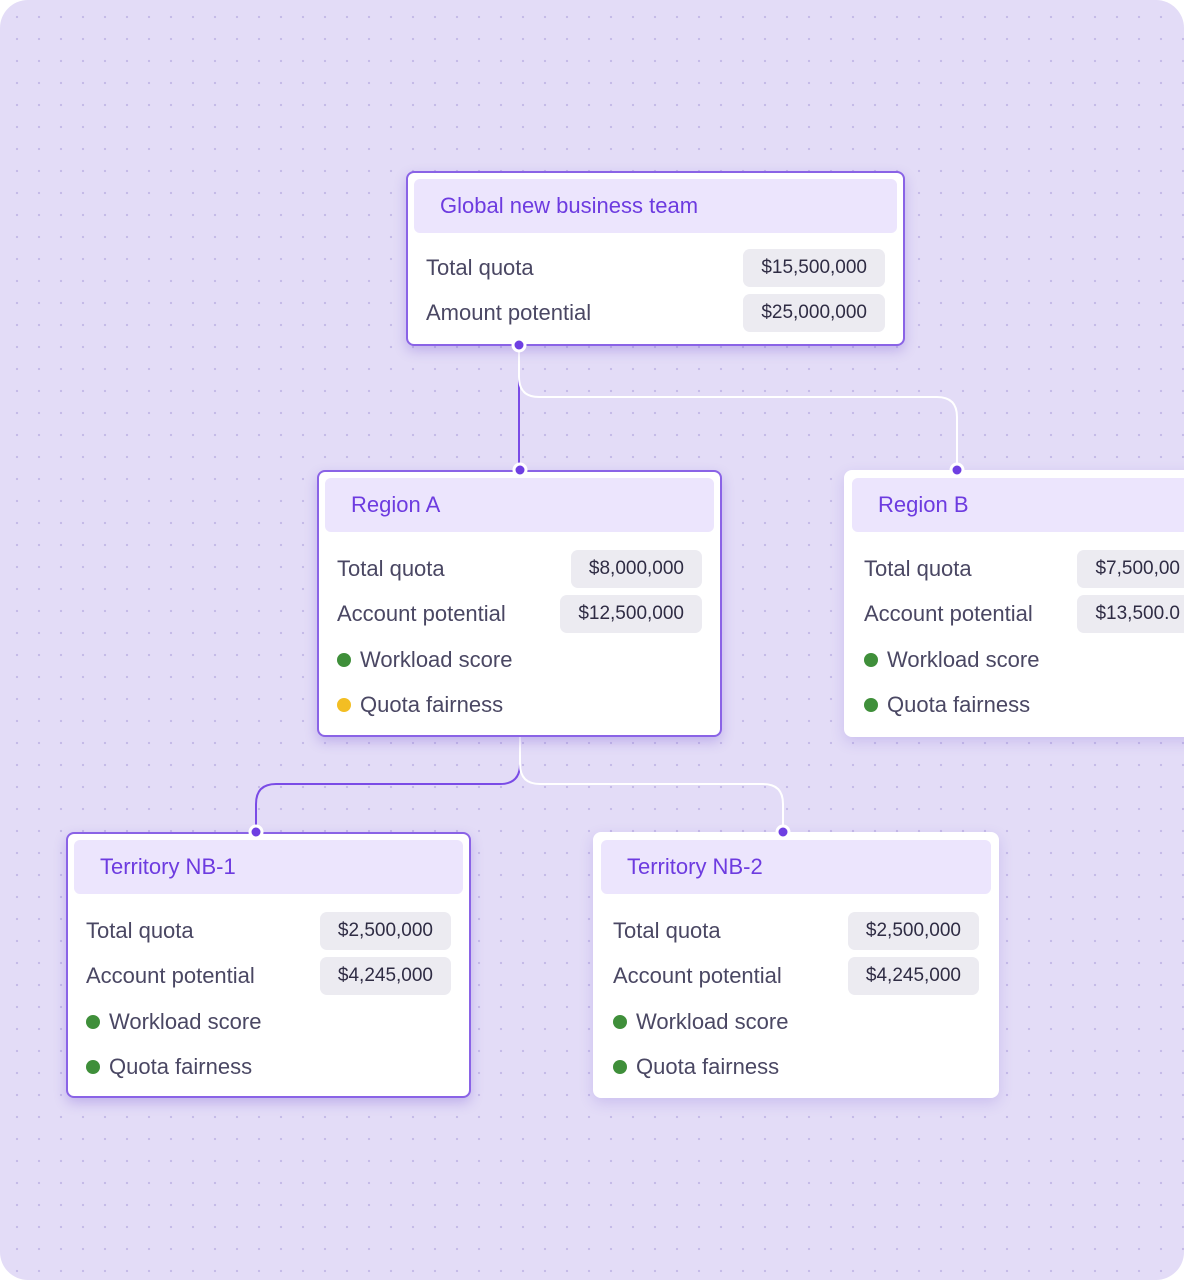  I want to click on value-badge: $7,500,00, so click(1130, 568).